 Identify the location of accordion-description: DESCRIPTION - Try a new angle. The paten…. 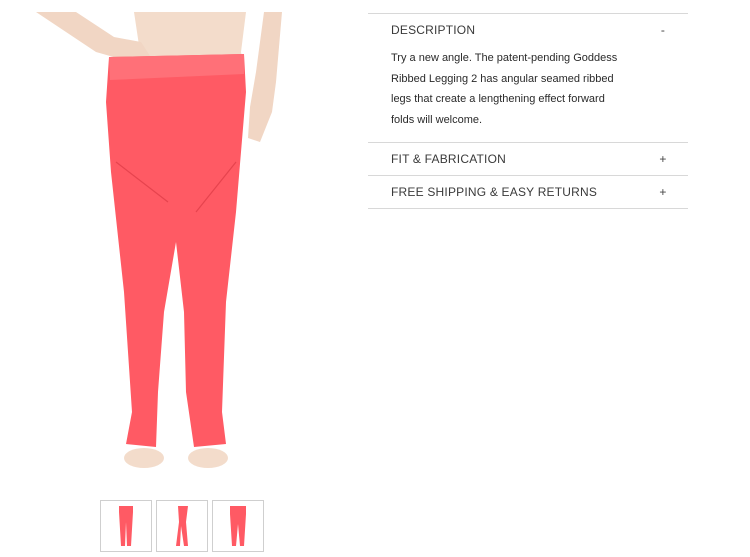
(528, 77).